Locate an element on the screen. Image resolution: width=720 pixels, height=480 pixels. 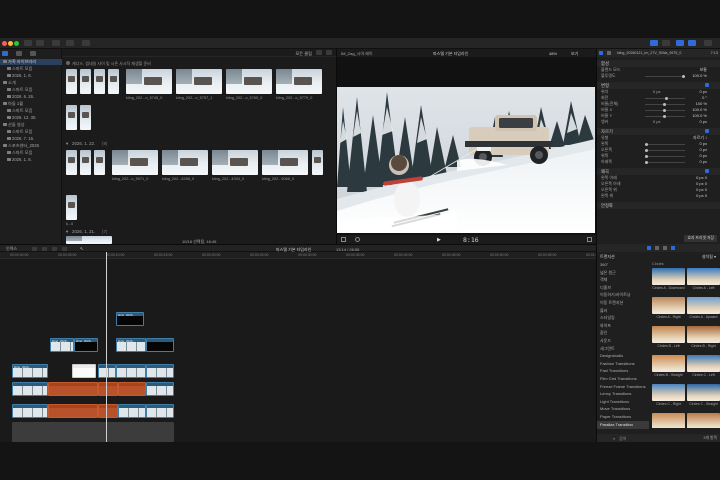
zoom-window-icon is located at coordinates (16, 43).